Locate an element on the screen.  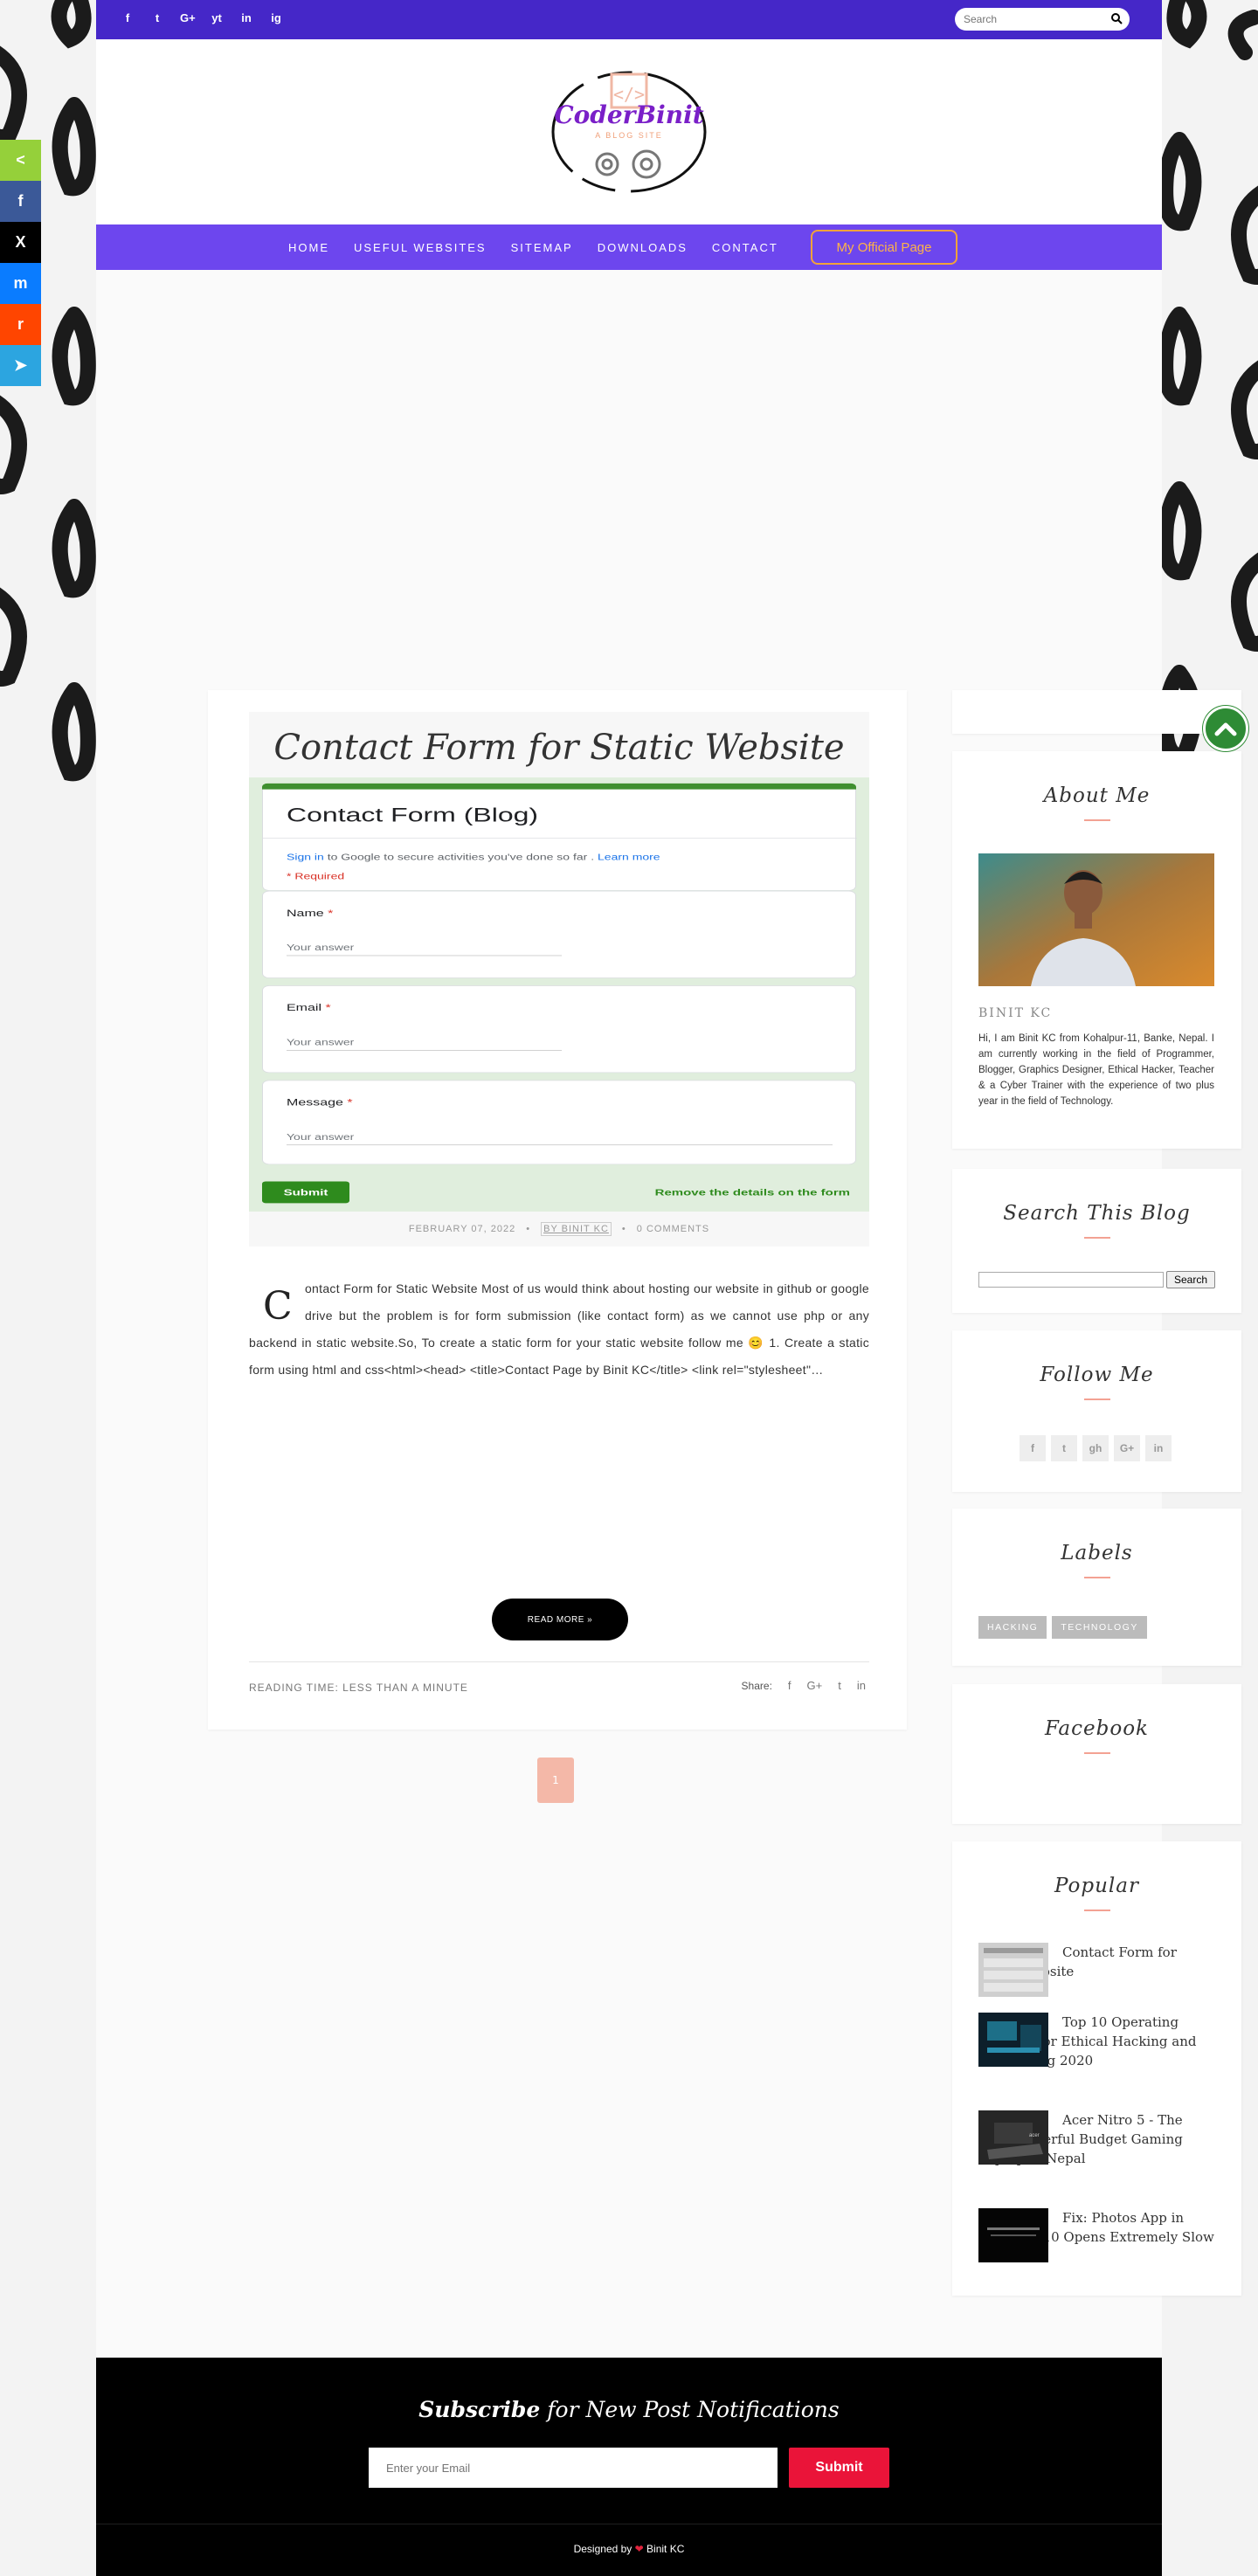
follow-widget: Follow Me f t gh G+ in is located at coordinates (1096, 1411).